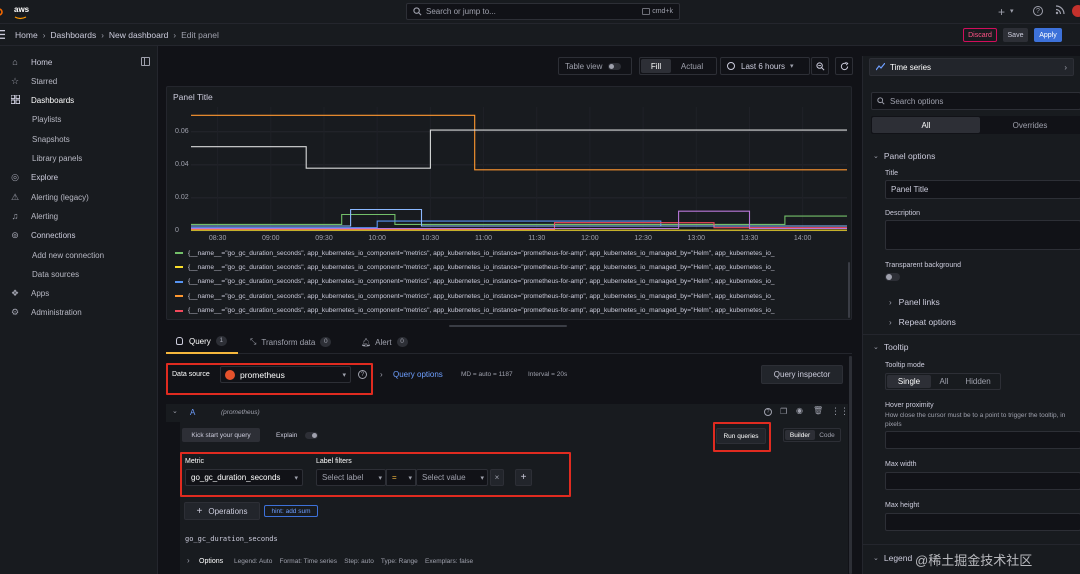  Describe the element at coordinates (891, 173) in the screenshot. I see `title-field-label: Title` at that location.